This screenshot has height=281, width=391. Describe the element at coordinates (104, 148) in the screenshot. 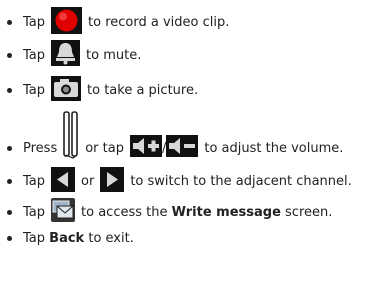

I see `item-text: or tap` at that location.